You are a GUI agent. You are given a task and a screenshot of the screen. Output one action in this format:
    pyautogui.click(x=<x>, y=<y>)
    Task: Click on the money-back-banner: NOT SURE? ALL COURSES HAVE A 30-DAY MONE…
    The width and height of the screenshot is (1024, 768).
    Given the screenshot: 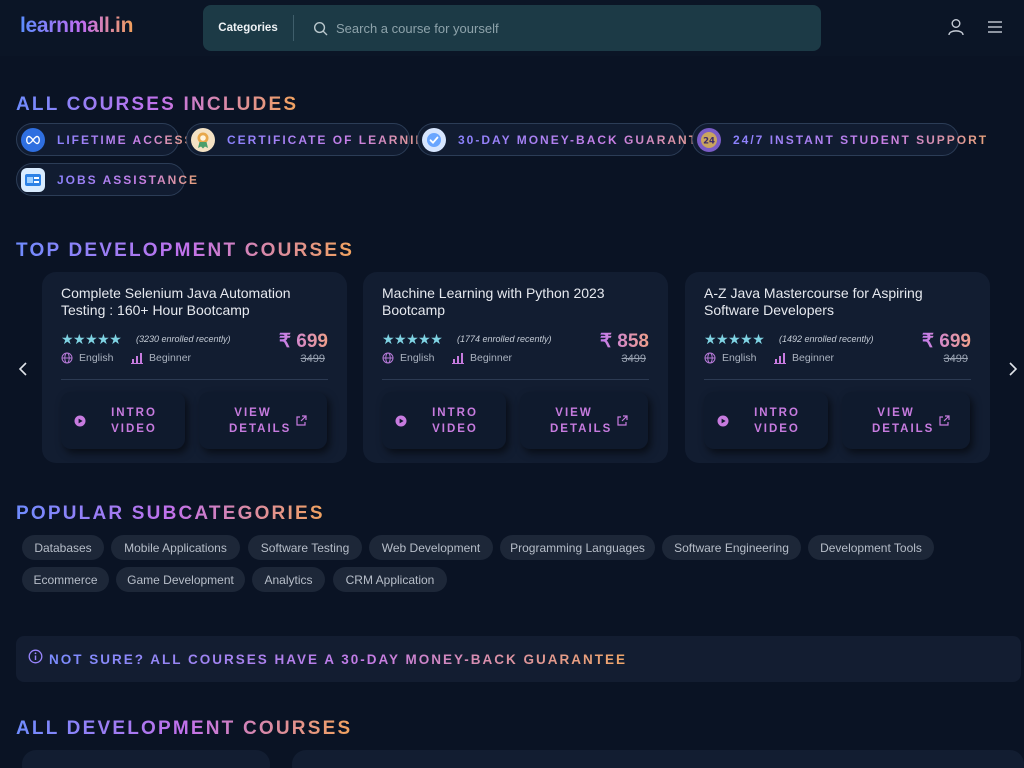 What is the action you would take?
    pyautogui.click(x=518, y=659)
    